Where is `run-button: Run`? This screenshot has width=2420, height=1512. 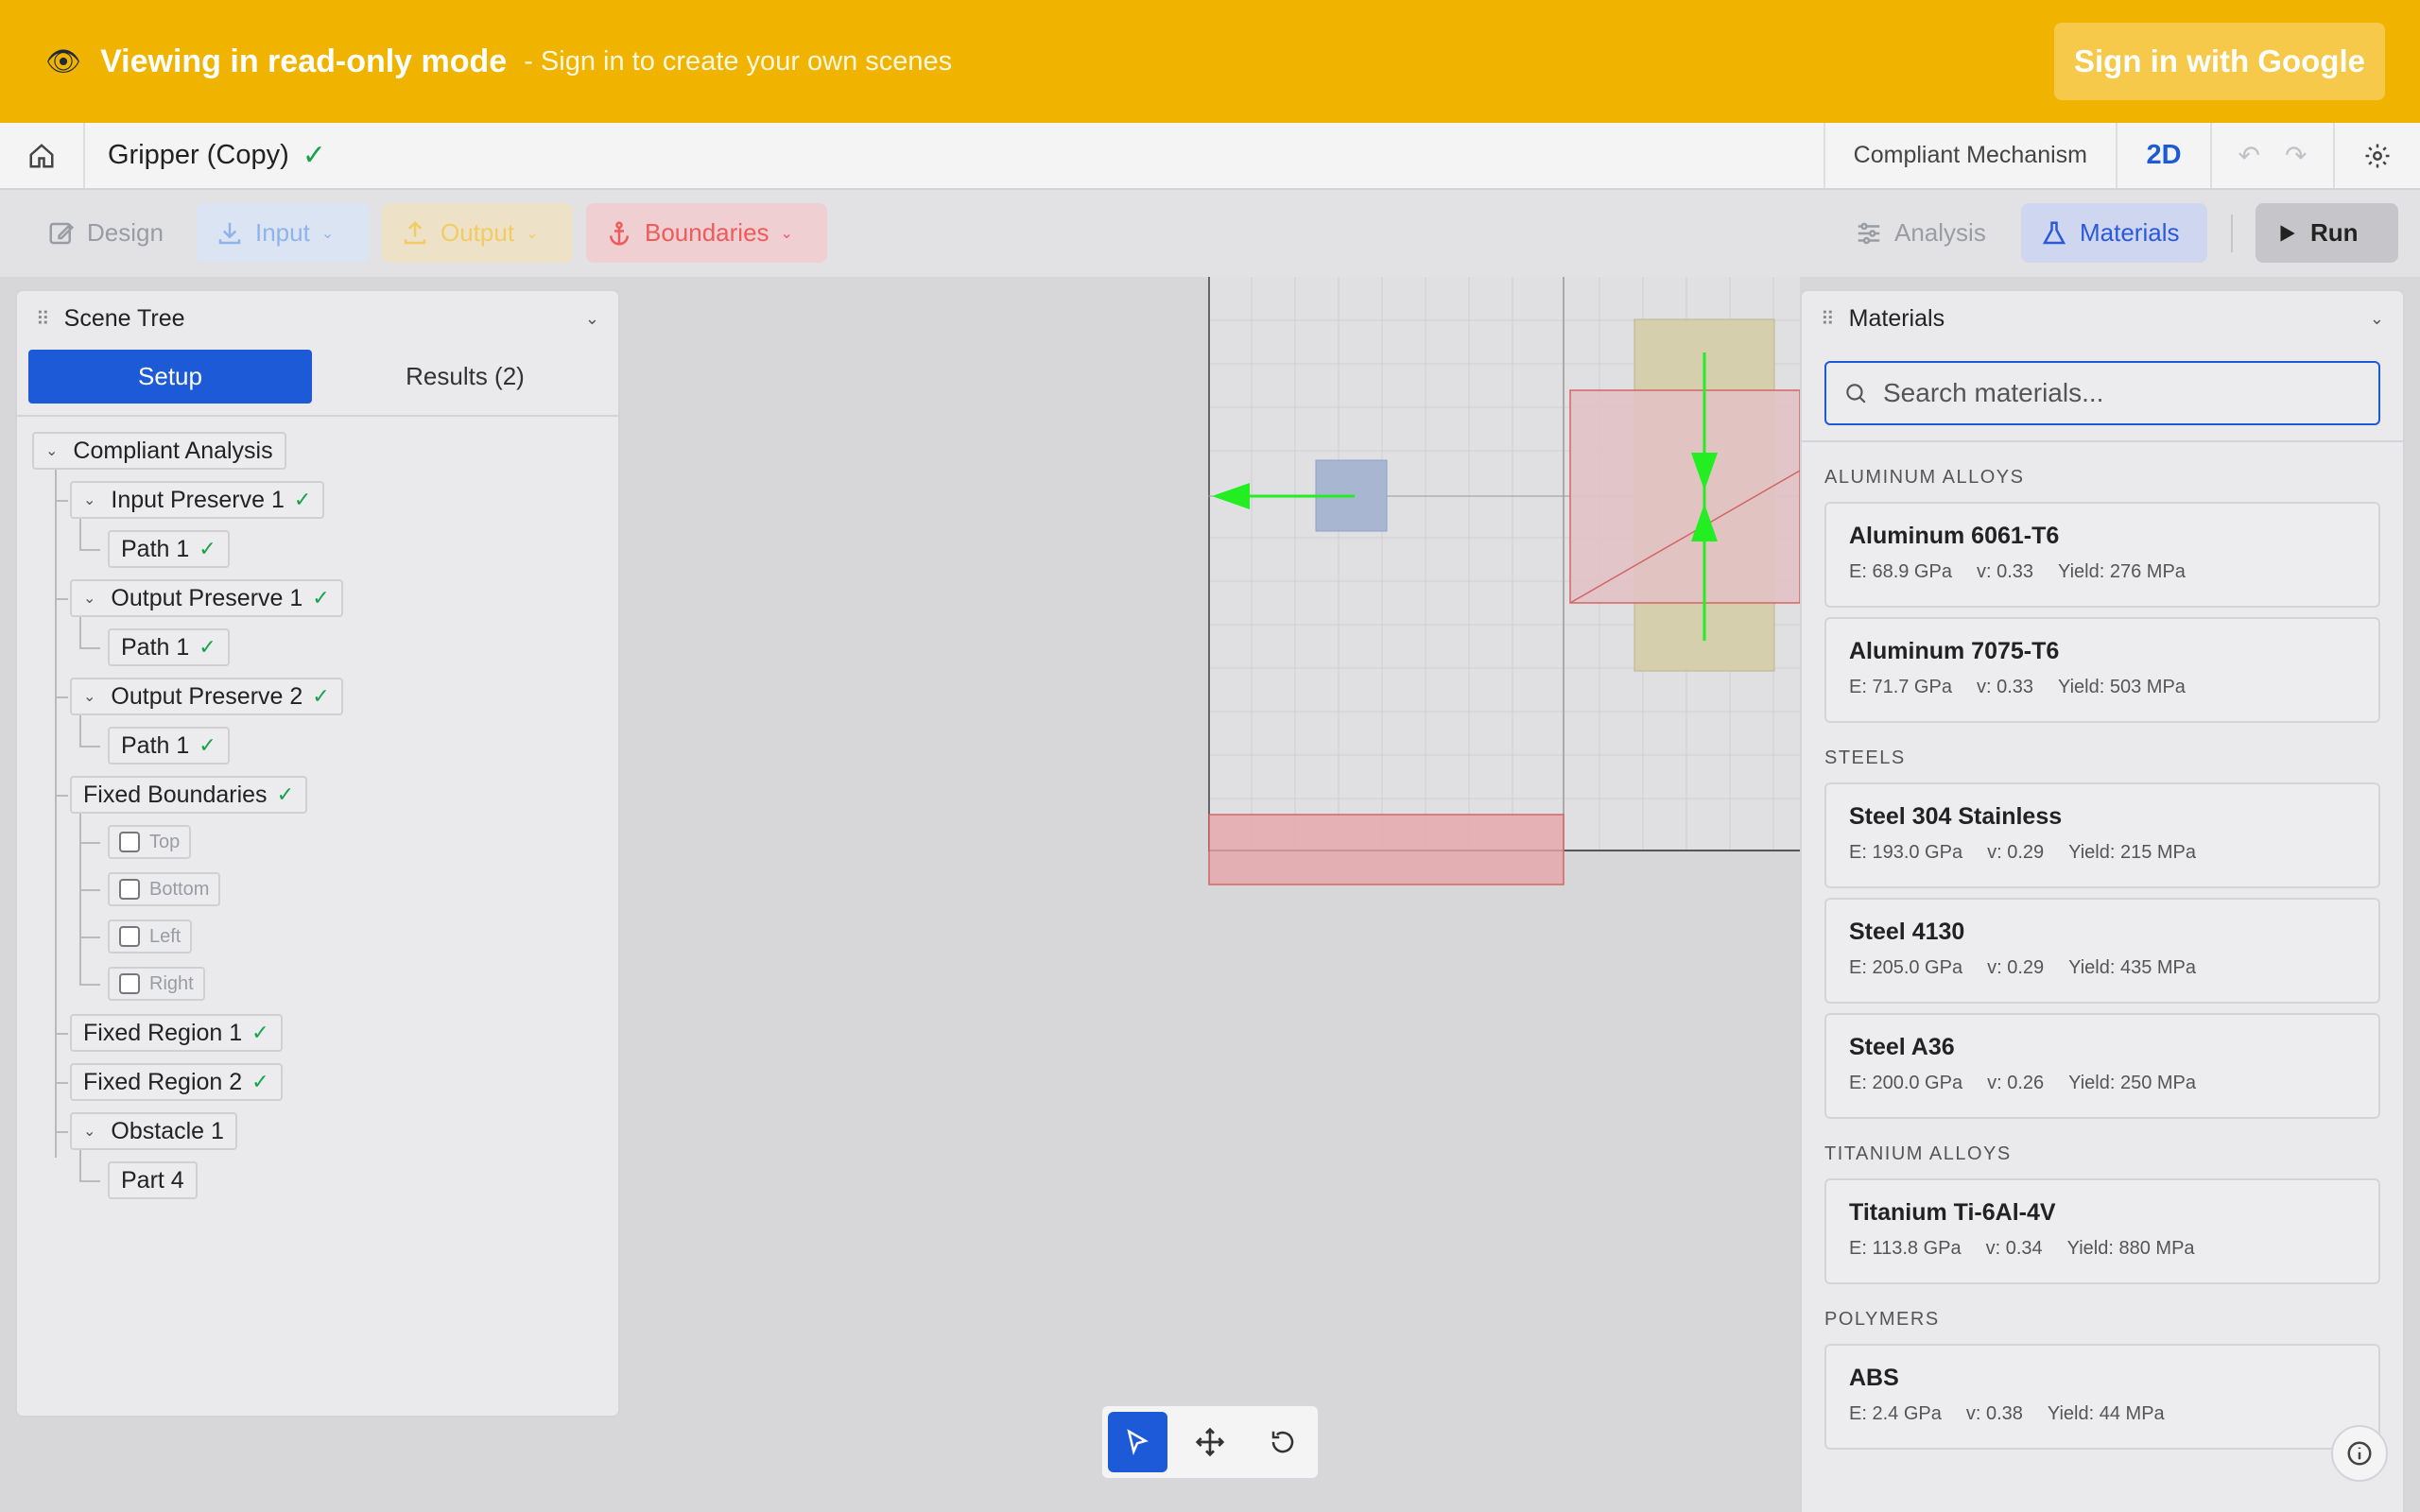 run-button: Run is located at coordinates (2327, 233).